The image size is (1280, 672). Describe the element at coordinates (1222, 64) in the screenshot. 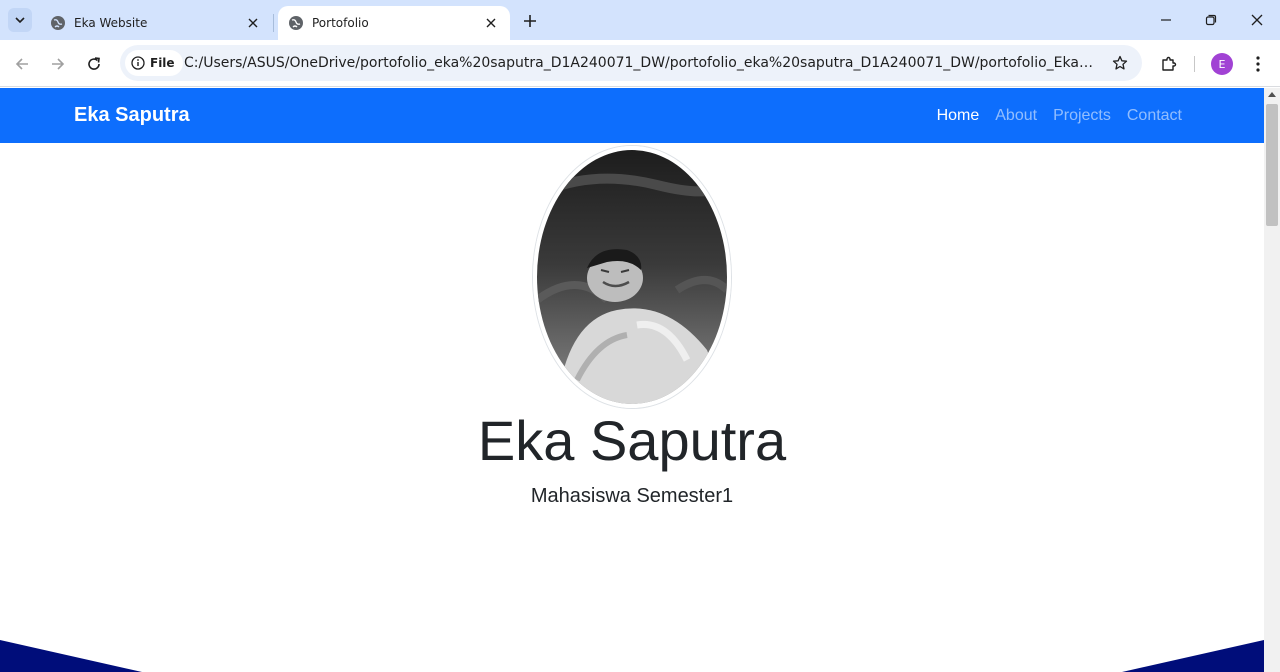

I see `profile-avatar: E` at that location.